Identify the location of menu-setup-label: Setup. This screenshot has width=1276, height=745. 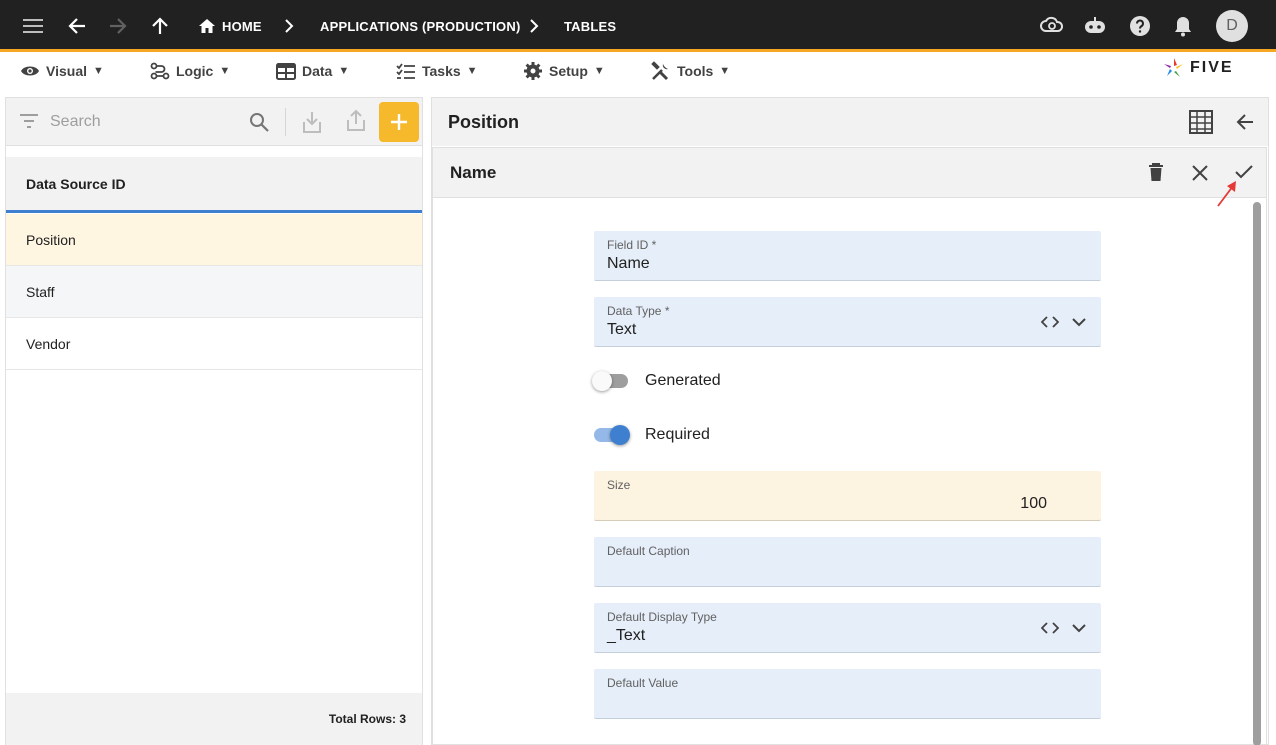
(568, 71).